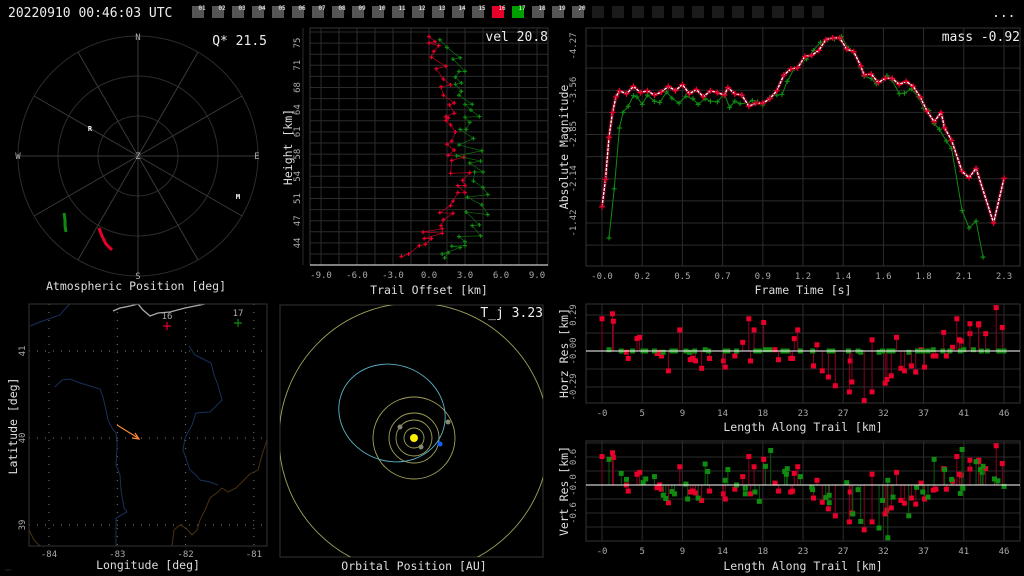 The width and height of the screenshot is (1024, 576). I want to click on x-tick-label: 0.5, so click(682, 277).